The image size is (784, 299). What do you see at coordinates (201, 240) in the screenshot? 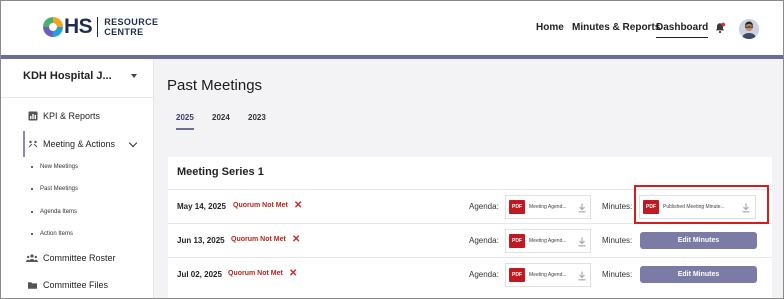
I see `meeting-date: Jun 13, 2025` at bounding box center [201, 240].